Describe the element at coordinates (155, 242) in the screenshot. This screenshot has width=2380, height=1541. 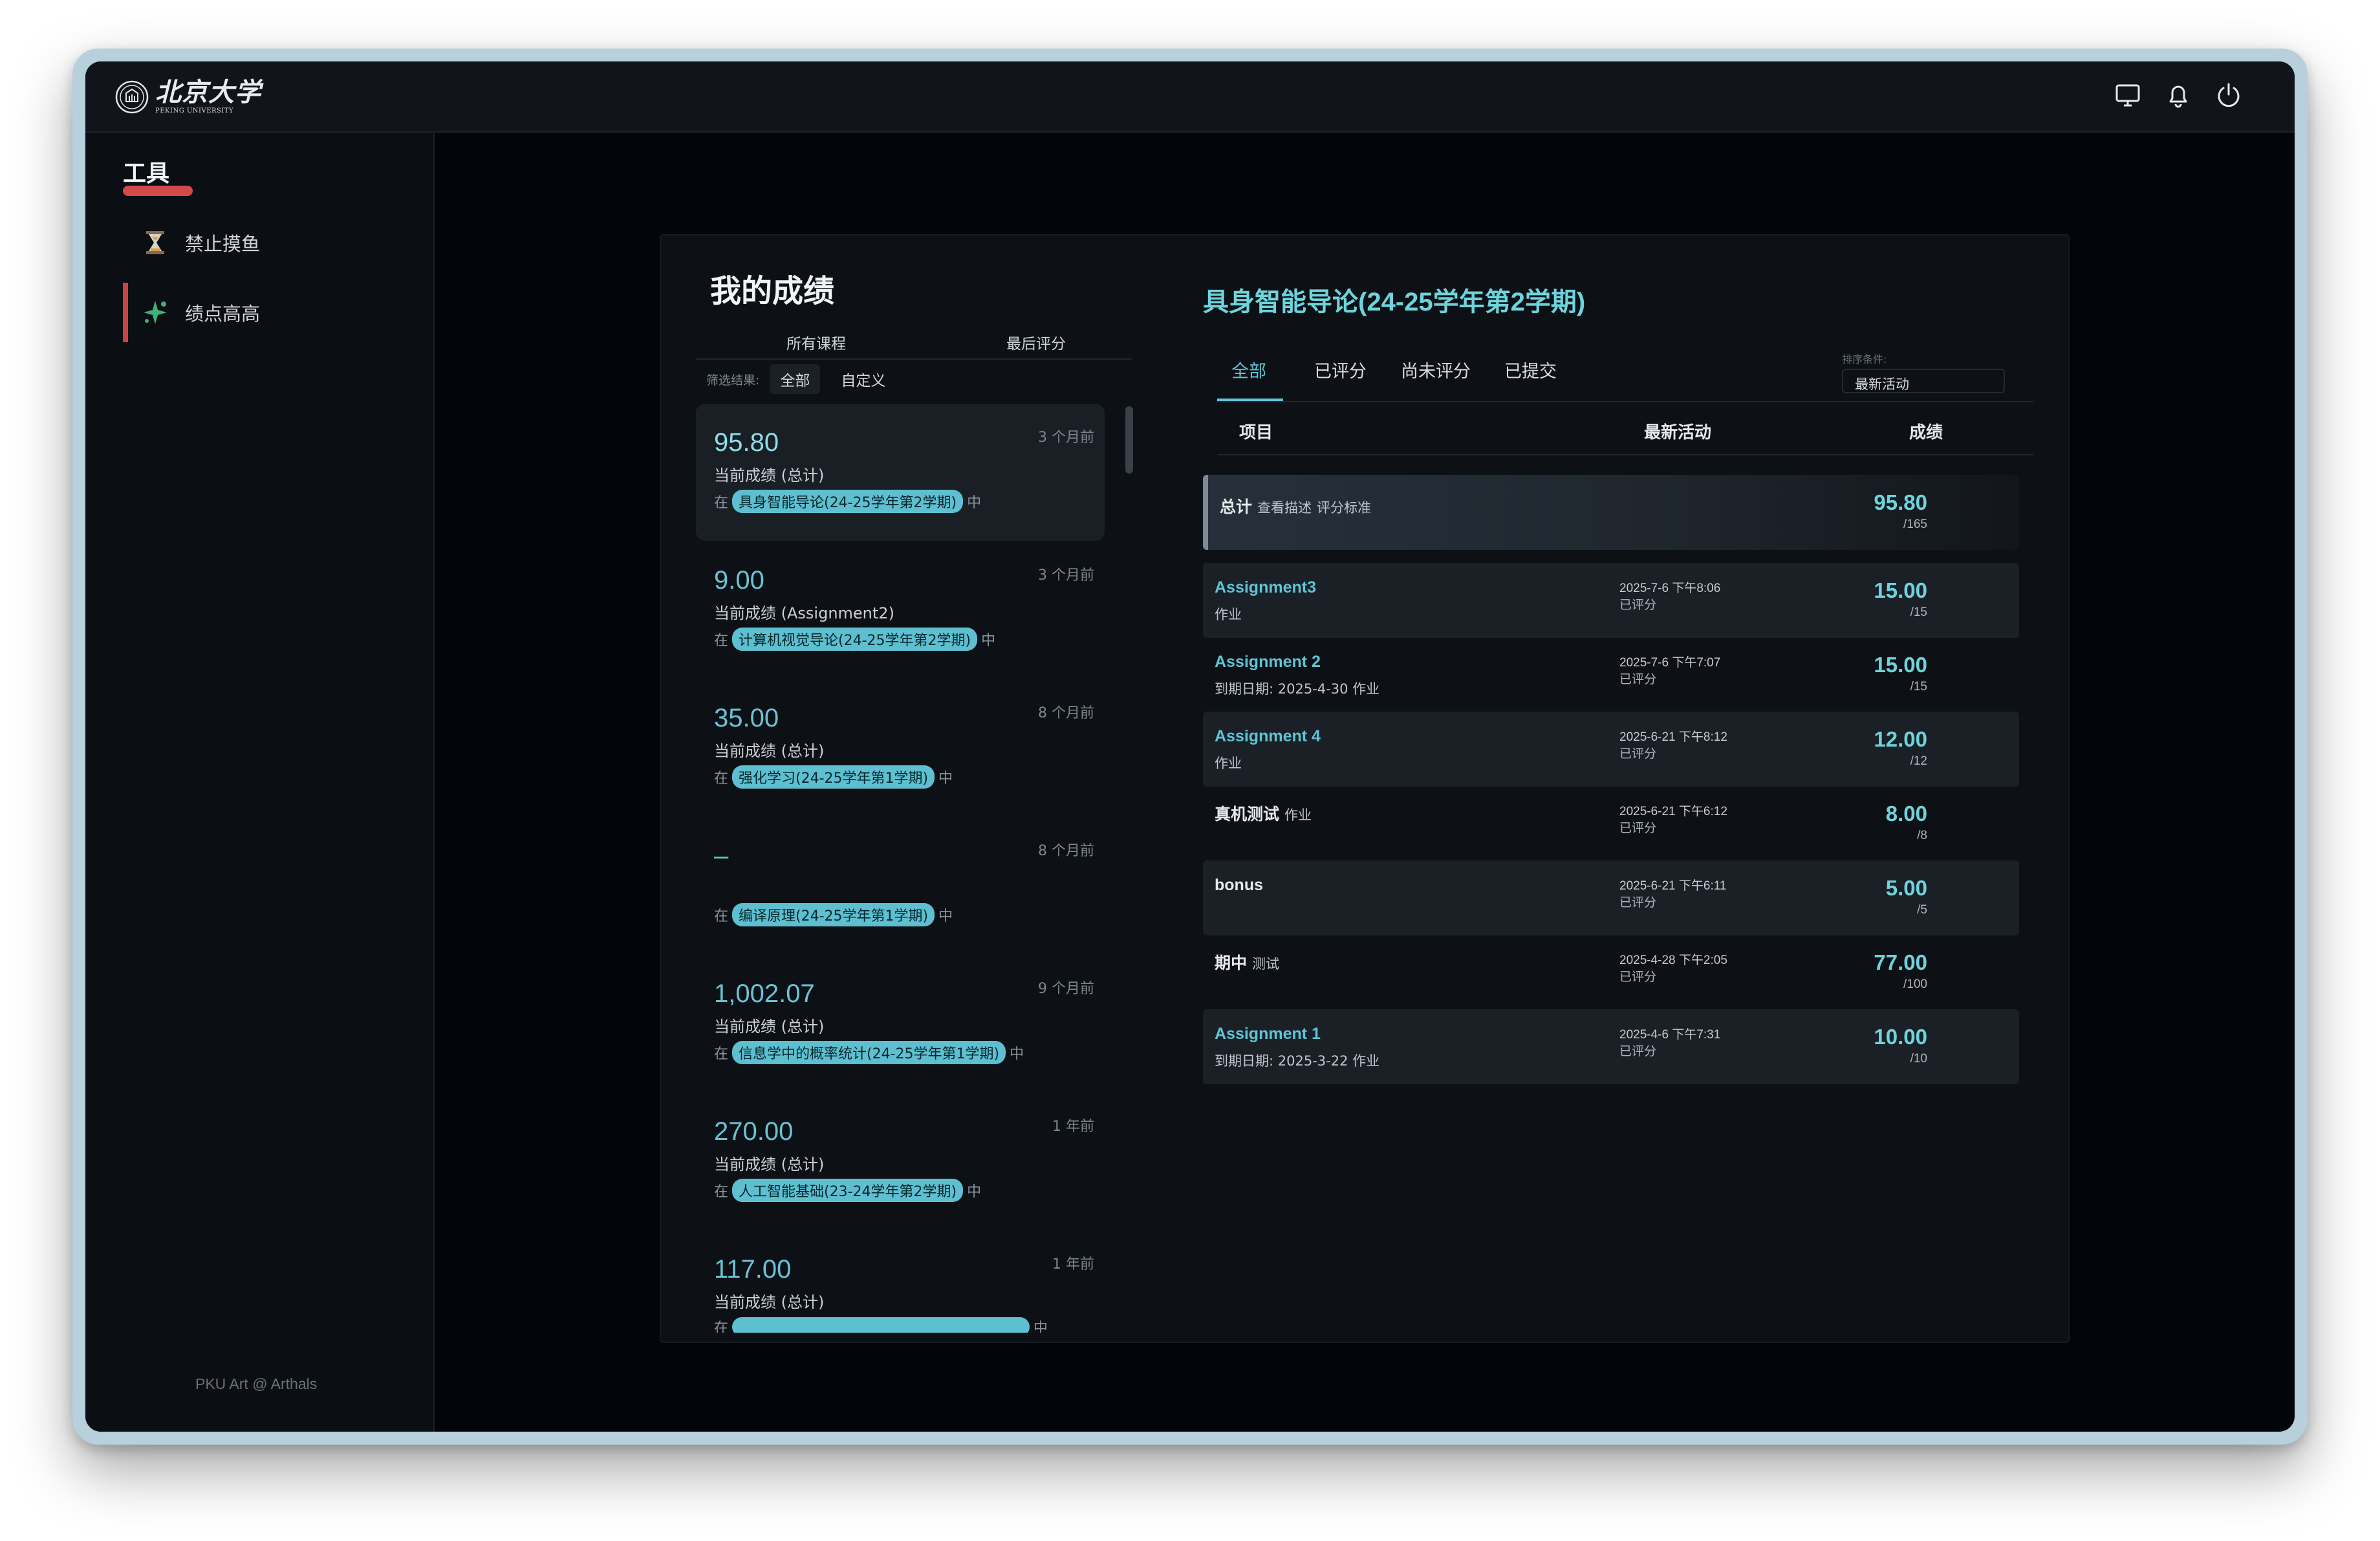
I see `hourglass-icon` at that location.